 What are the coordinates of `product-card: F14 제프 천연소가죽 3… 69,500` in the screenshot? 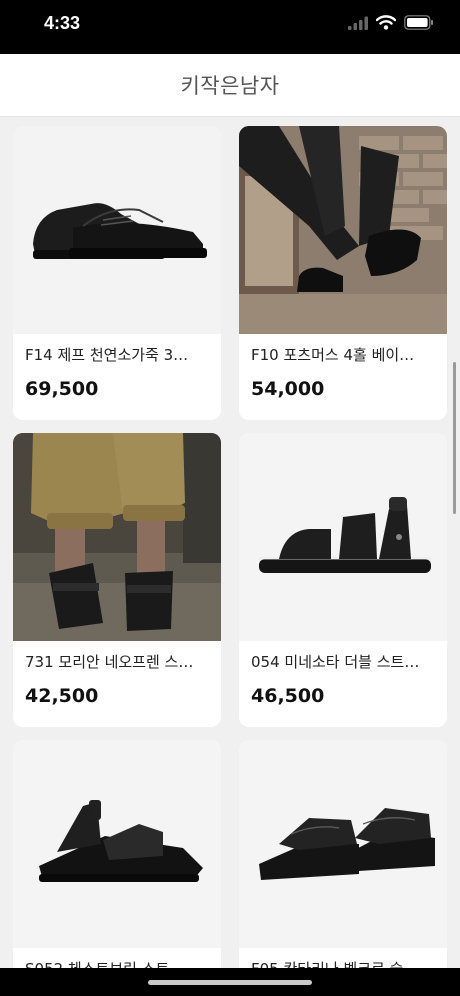 It's located at (117, 273).